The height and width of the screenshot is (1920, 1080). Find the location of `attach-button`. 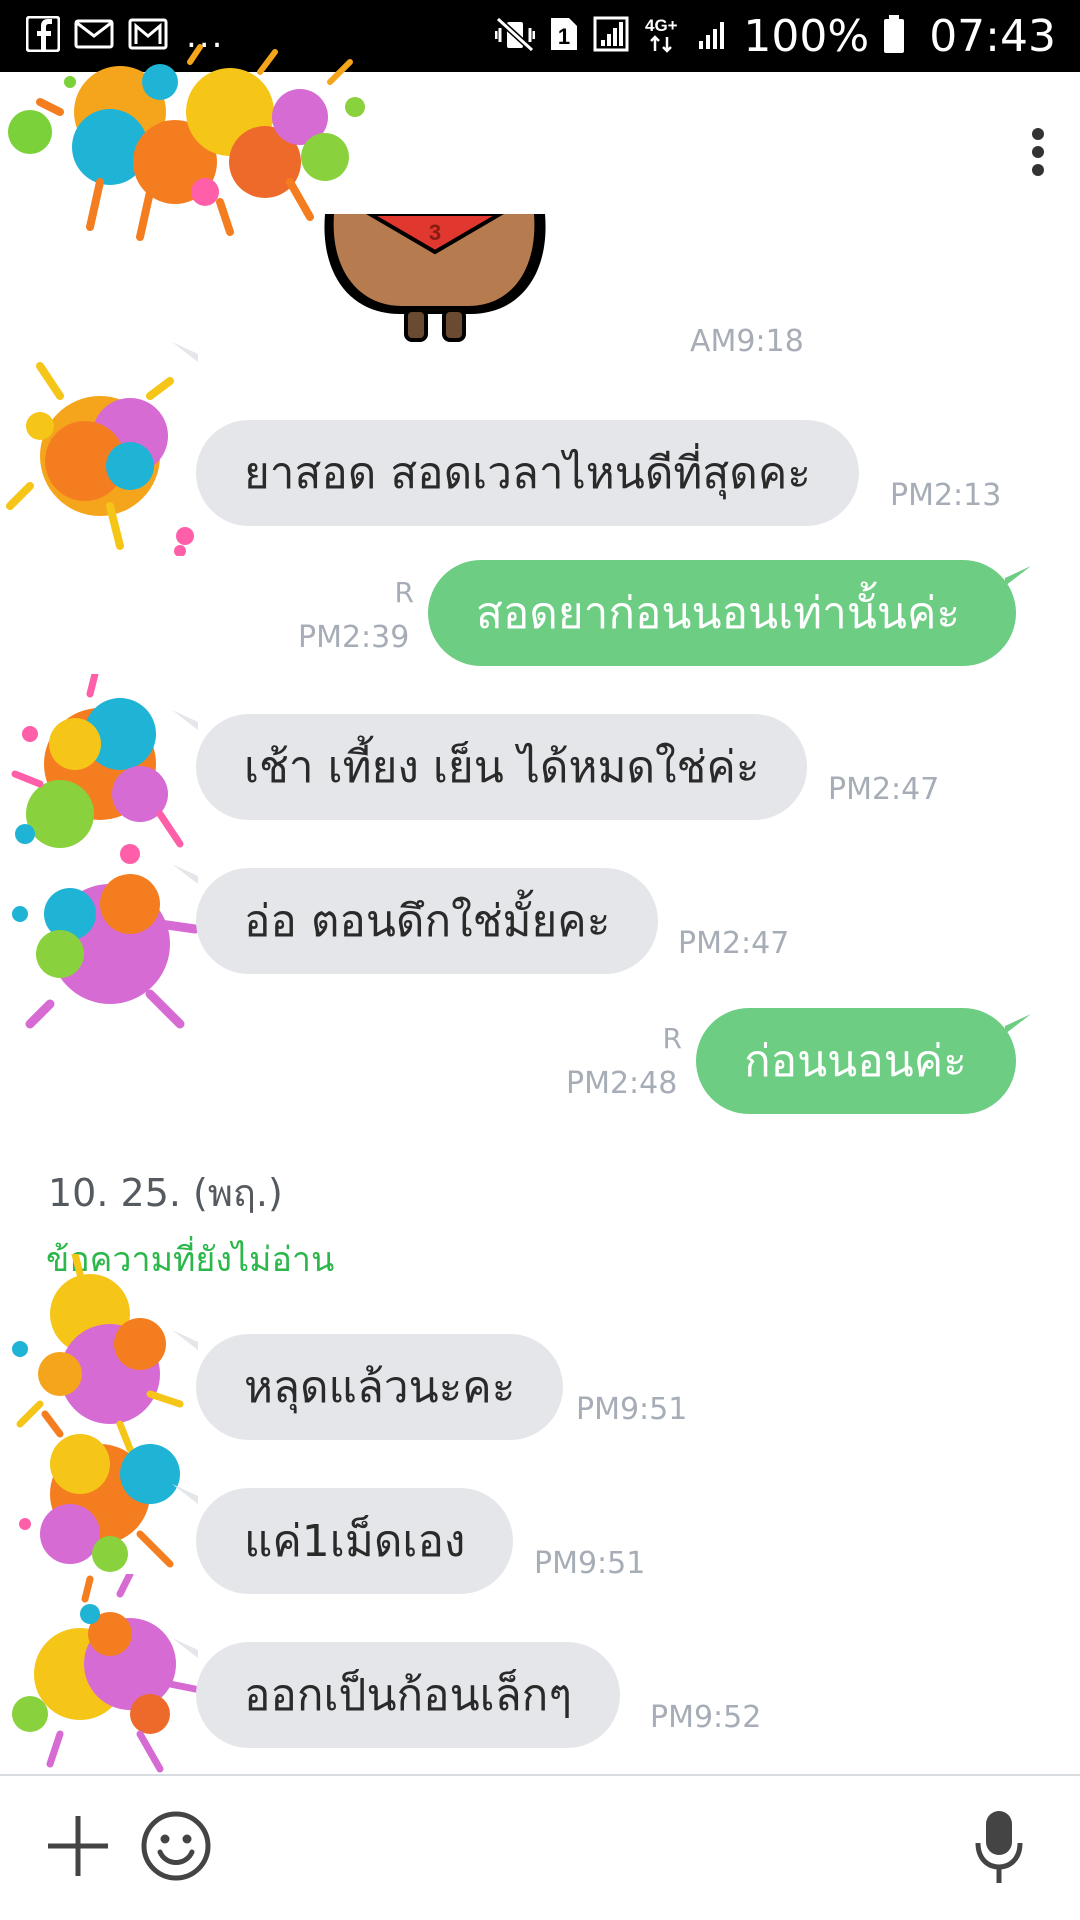

attach-button is located at coordinates (78, 1846).